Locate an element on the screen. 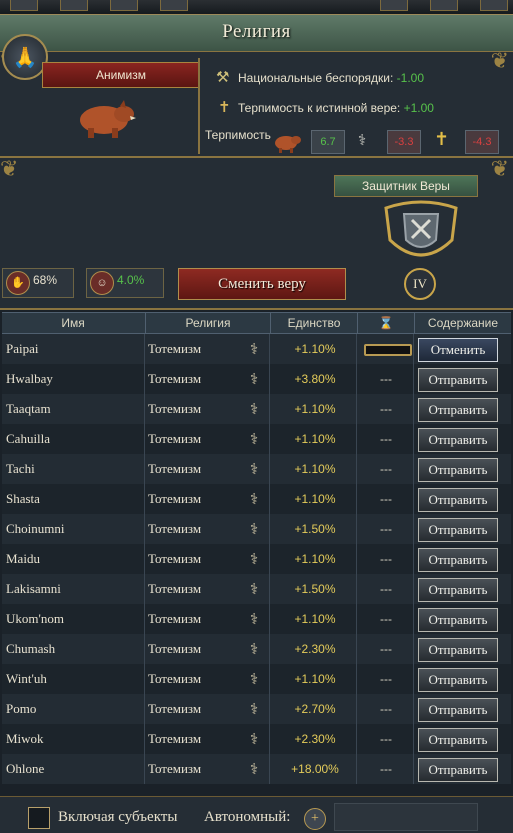 This screenshot has height=833, width=513. cross-icon: ✝ is located at coordinates (224, 108).